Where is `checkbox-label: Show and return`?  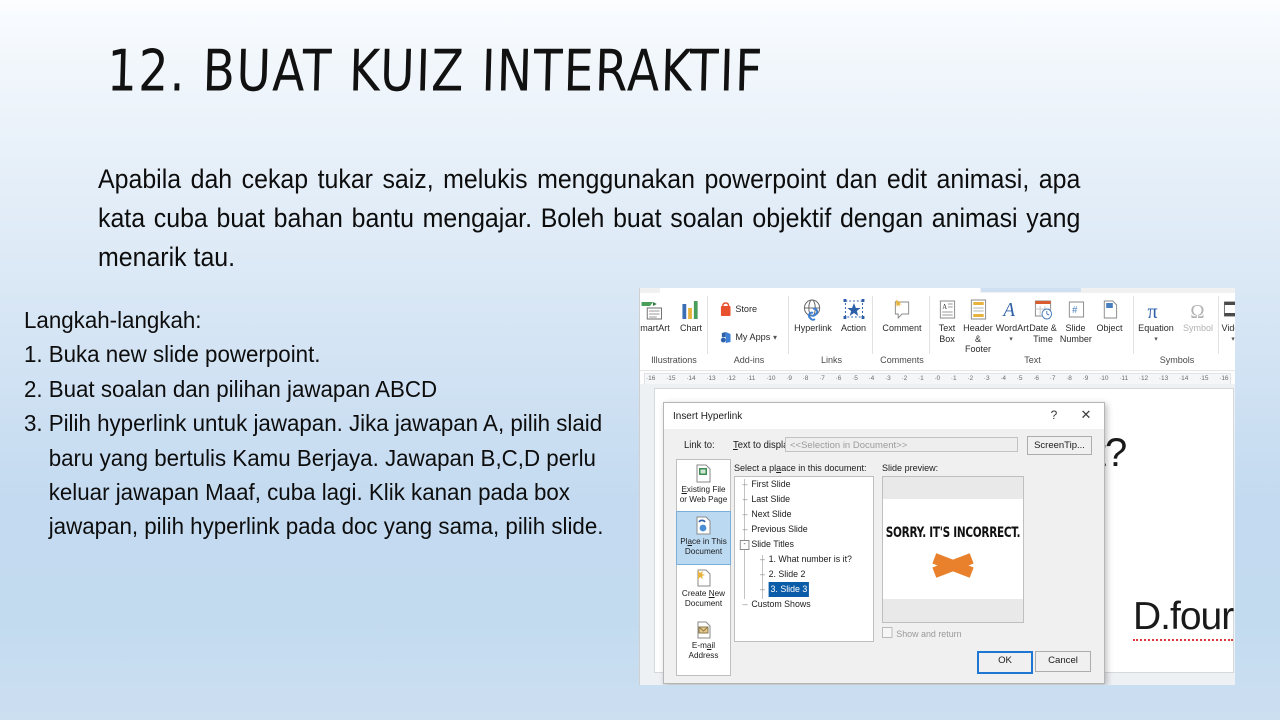
checkbox-label: Show and return is located at coordinates (929, 633).